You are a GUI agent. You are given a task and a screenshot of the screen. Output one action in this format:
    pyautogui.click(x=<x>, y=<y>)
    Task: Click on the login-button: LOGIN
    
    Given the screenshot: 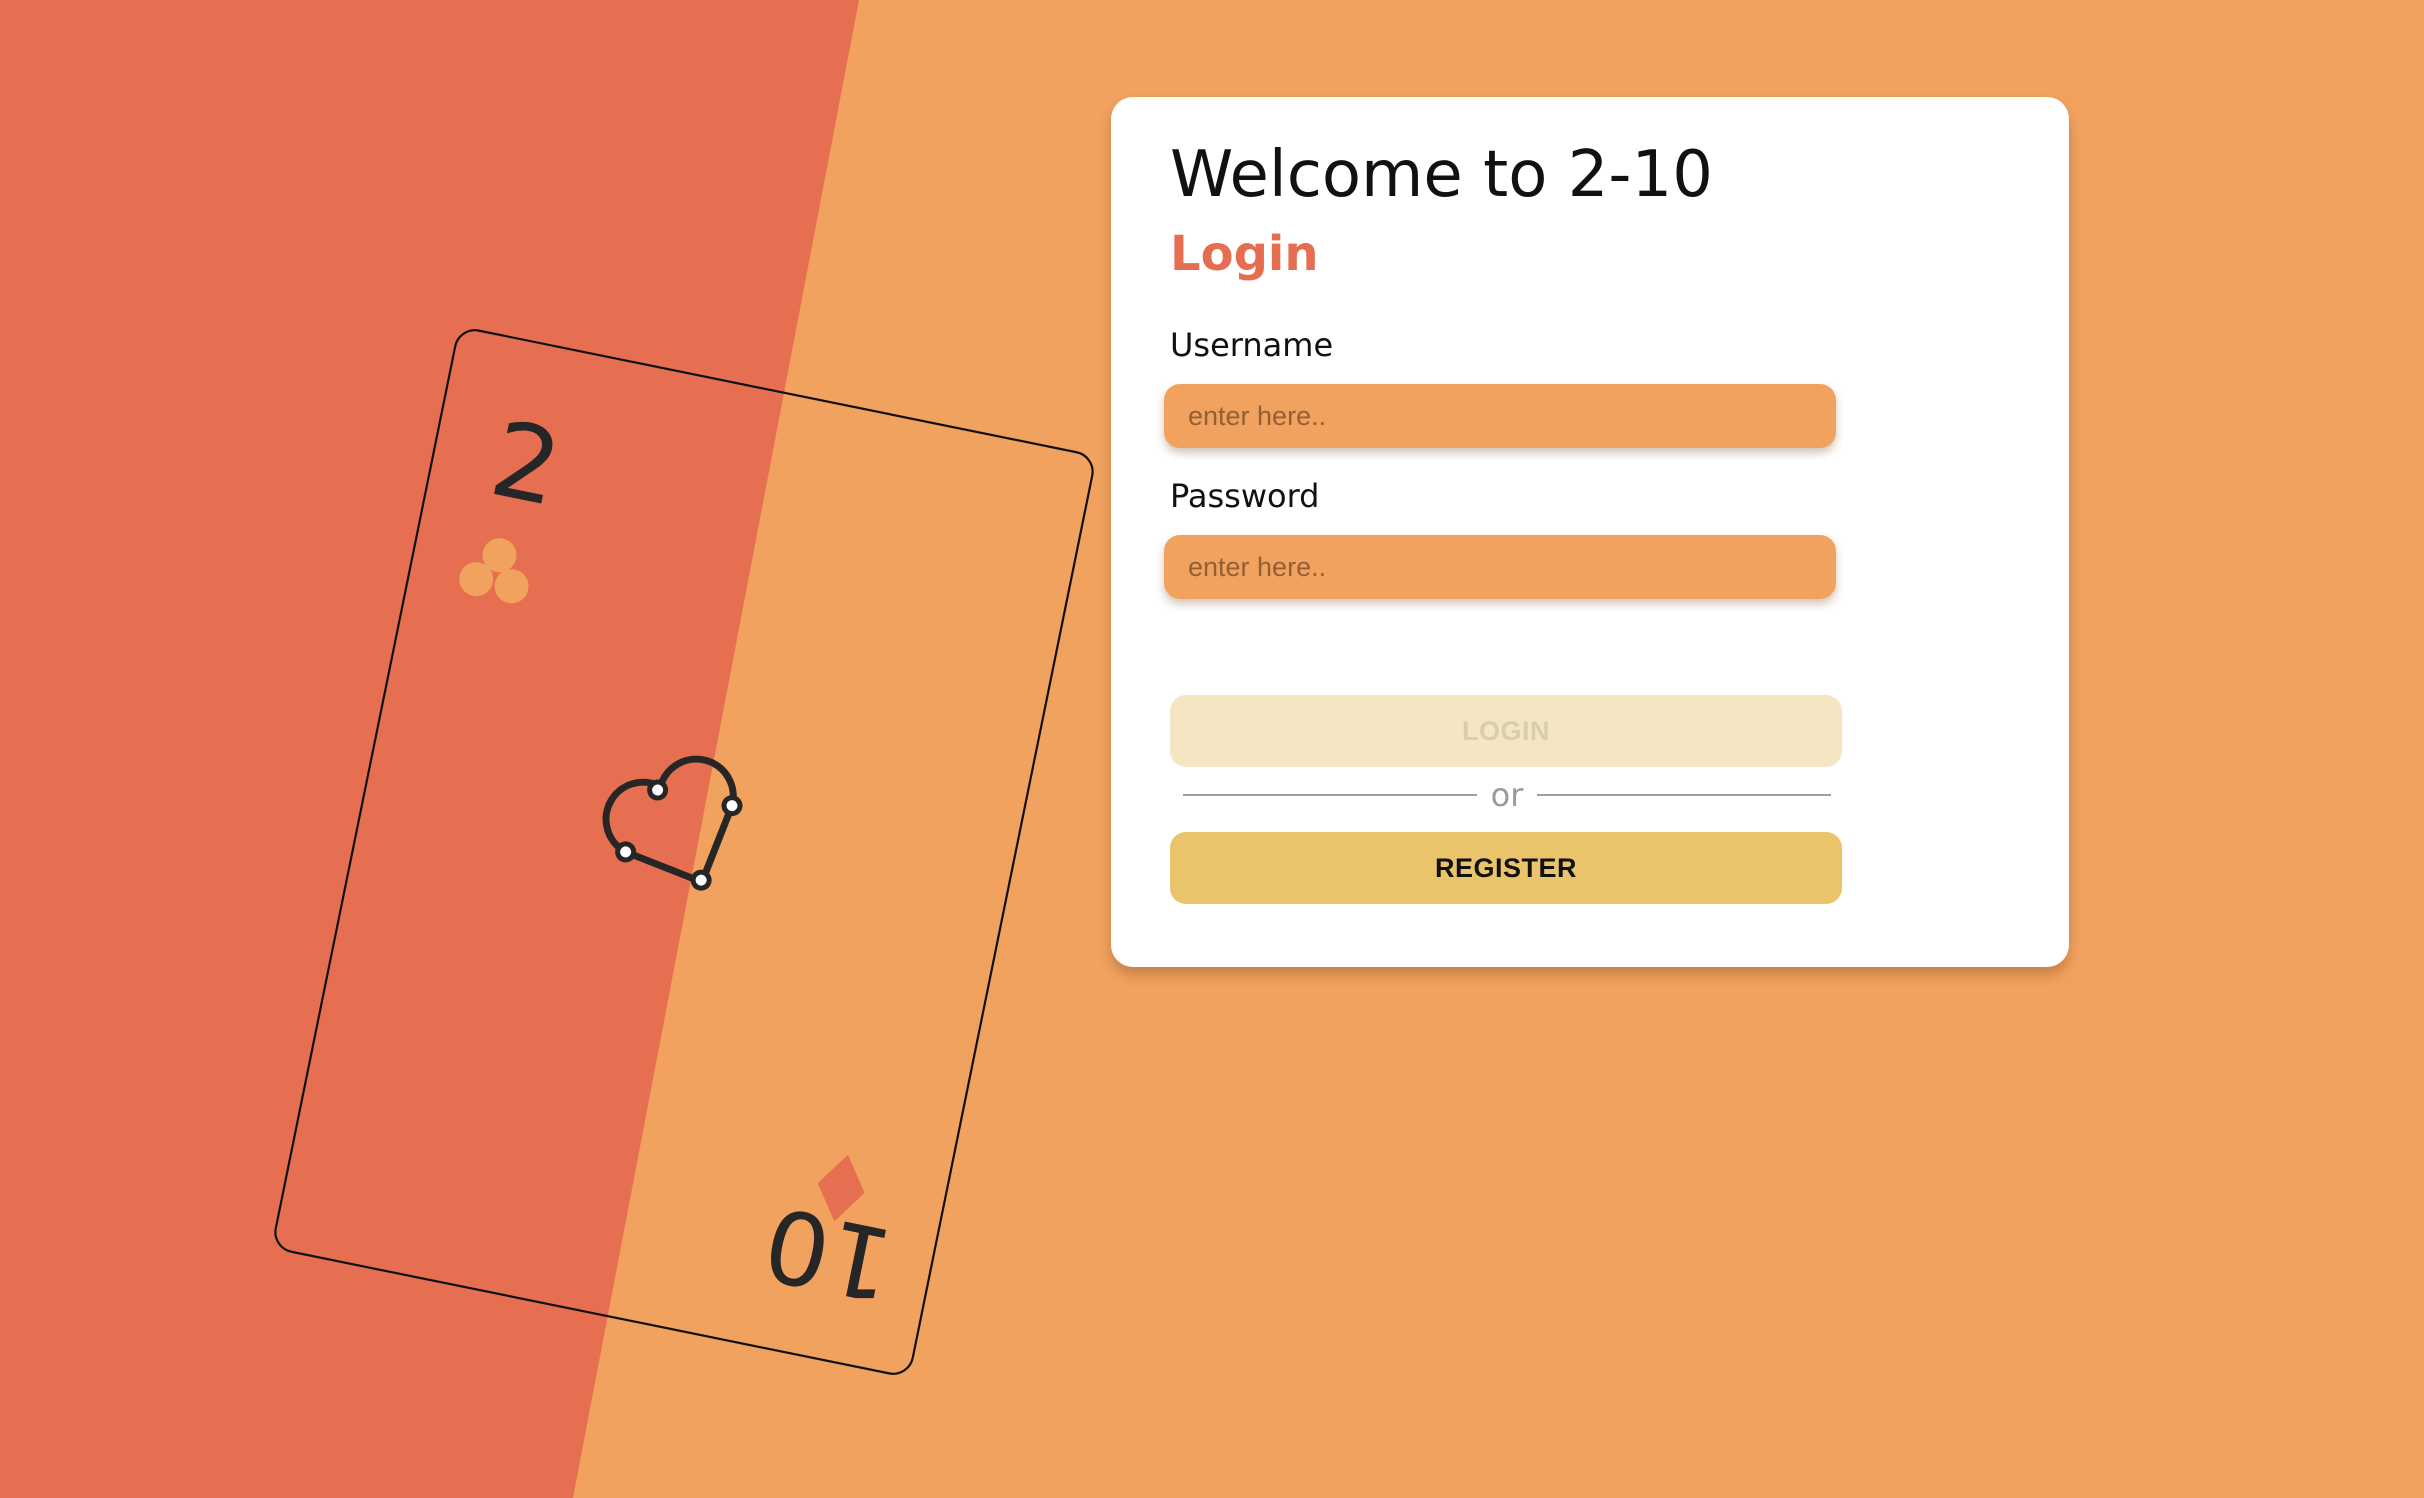 What is the action you would take?
    pyautogui.click(x=1506, y=731)
    